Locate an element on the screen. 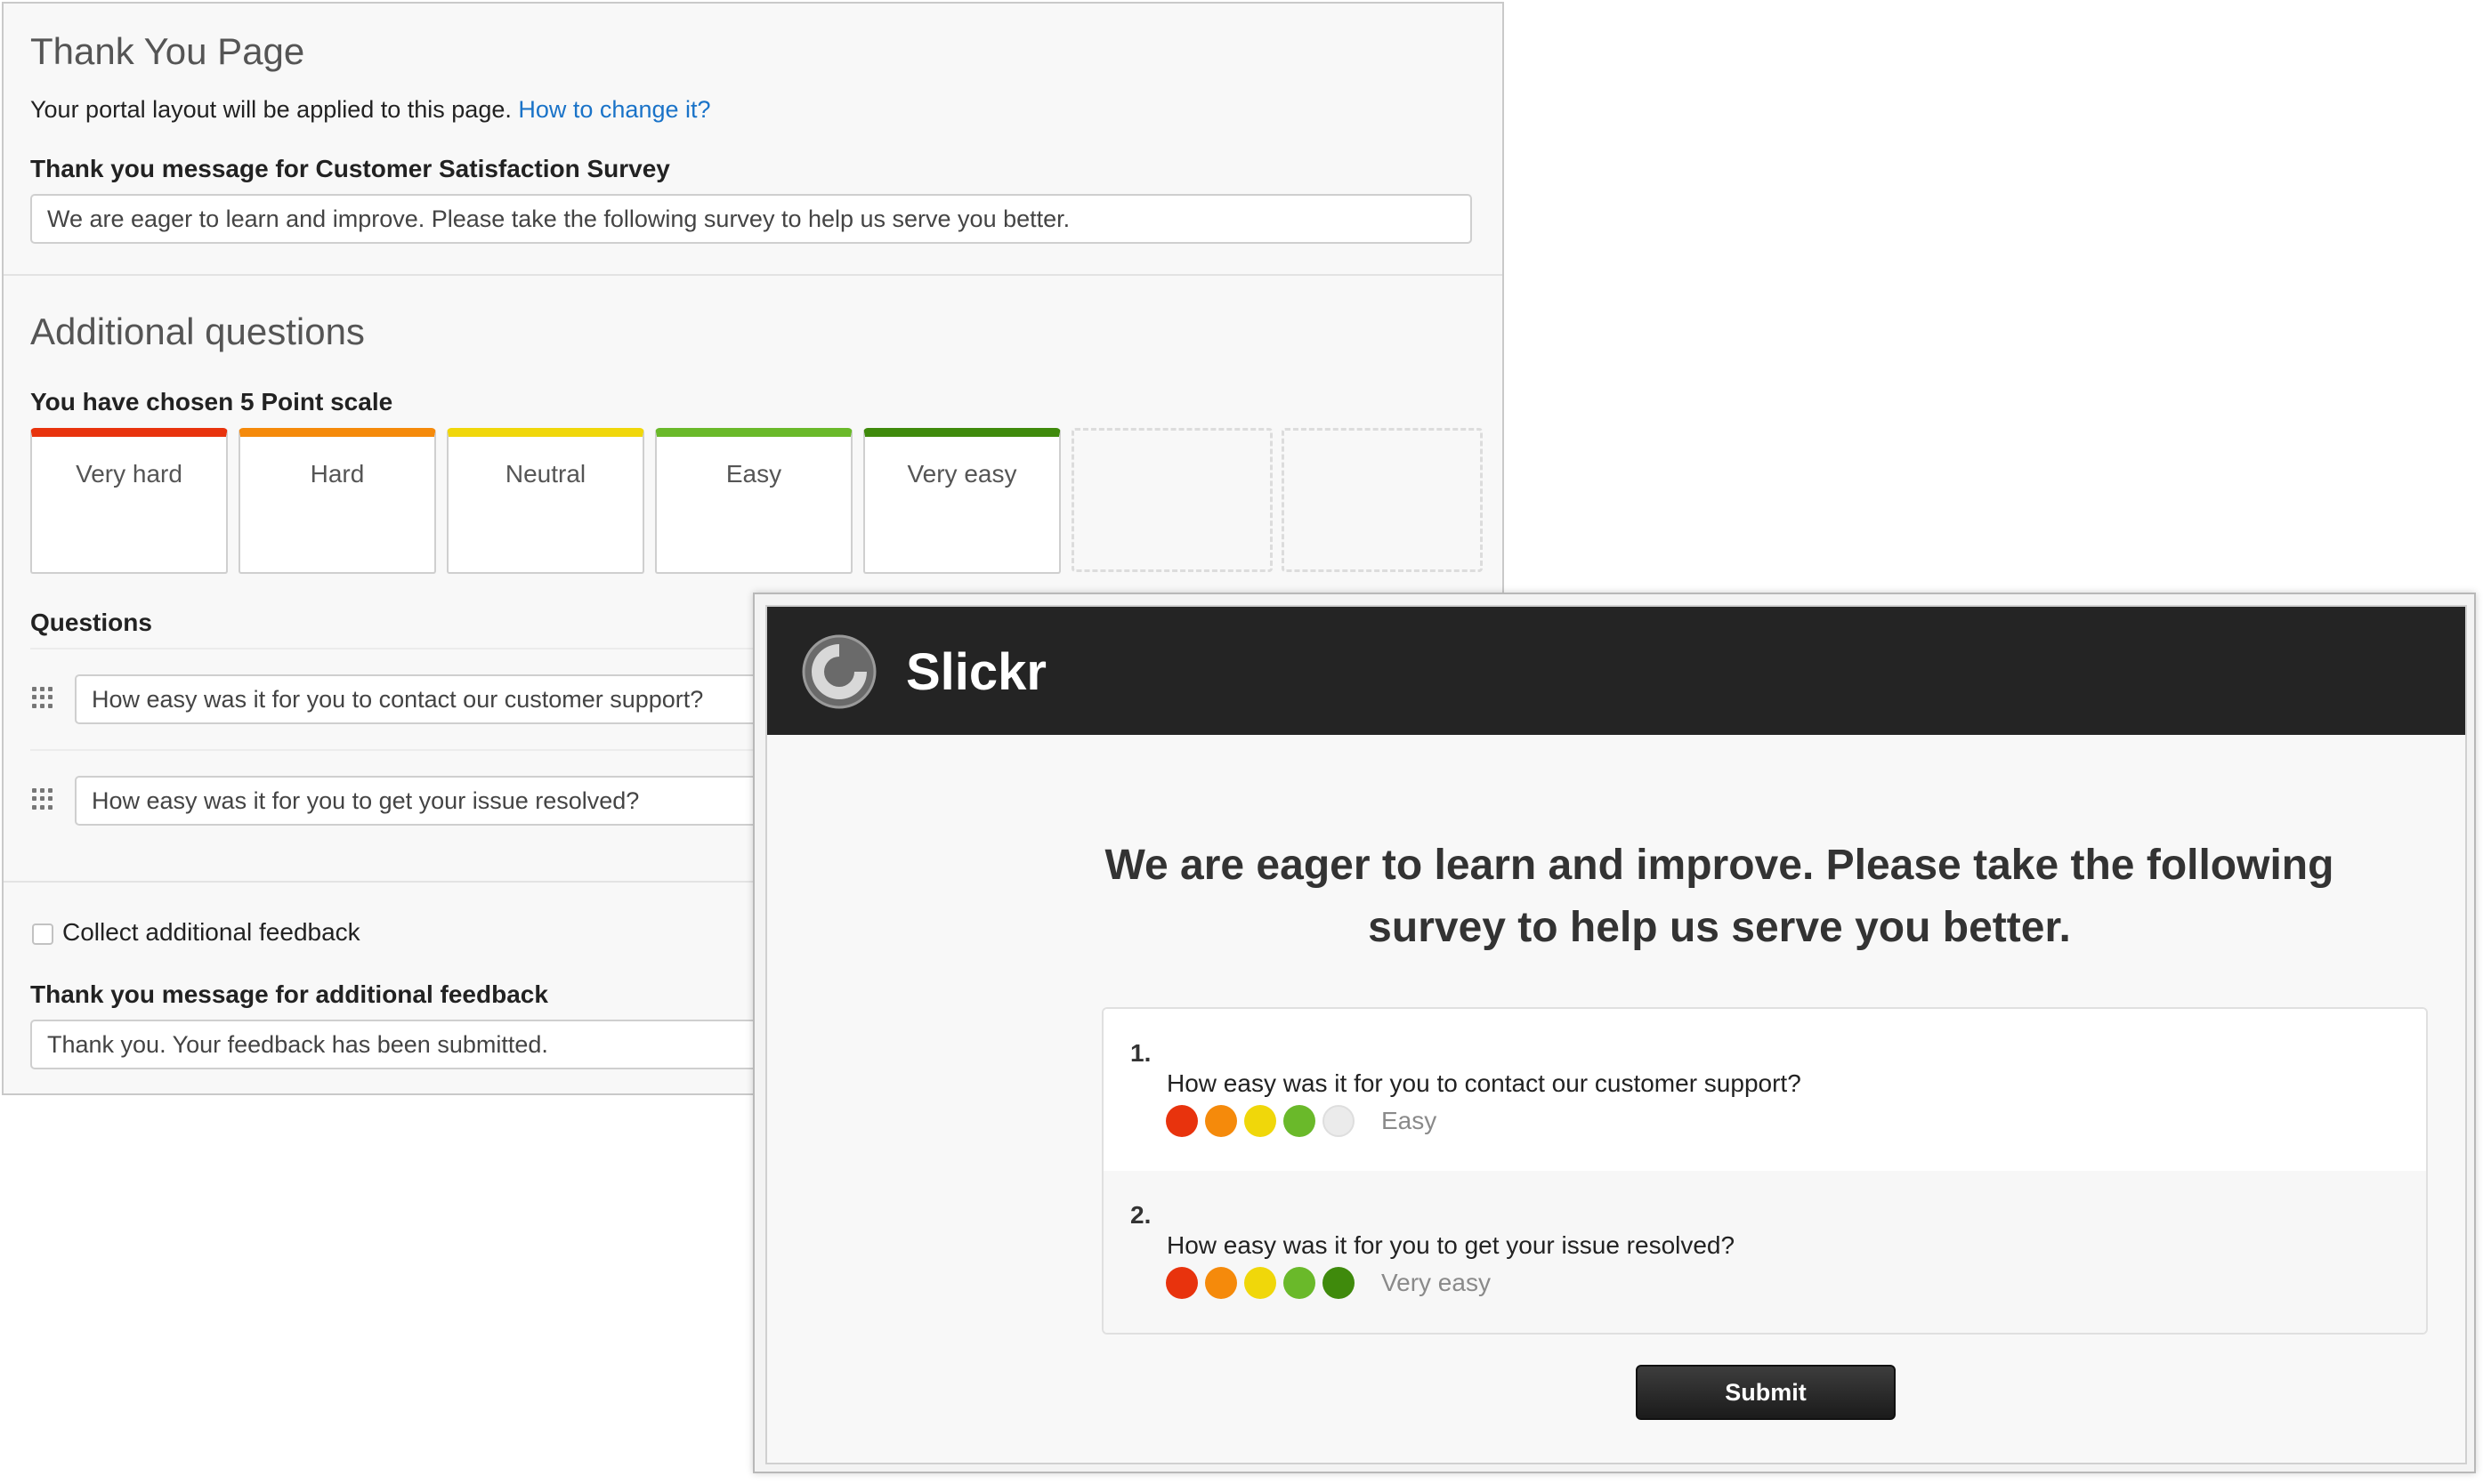 This screenshot has width=2483, height=1484. how-to-change-link: How to change it? is located at coordinates (614, 109).